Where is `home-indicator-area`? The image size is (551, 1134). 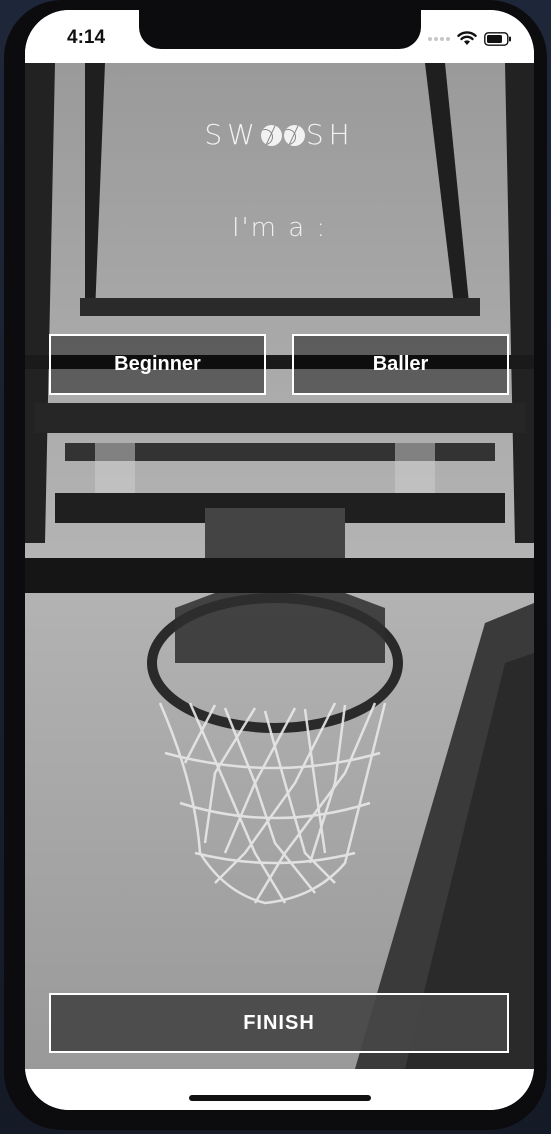
home-indicator-area is located at coordinates (279, 1089).